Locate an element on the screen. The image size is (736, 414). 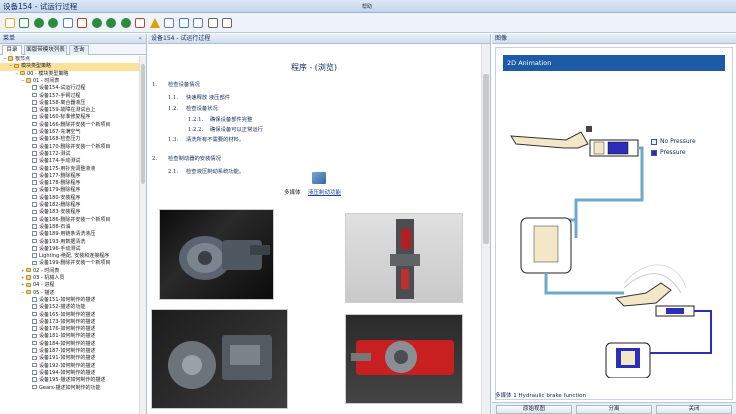
tree-item: 设备175-用扑克调整液液 is located at coordinates (69, 169).